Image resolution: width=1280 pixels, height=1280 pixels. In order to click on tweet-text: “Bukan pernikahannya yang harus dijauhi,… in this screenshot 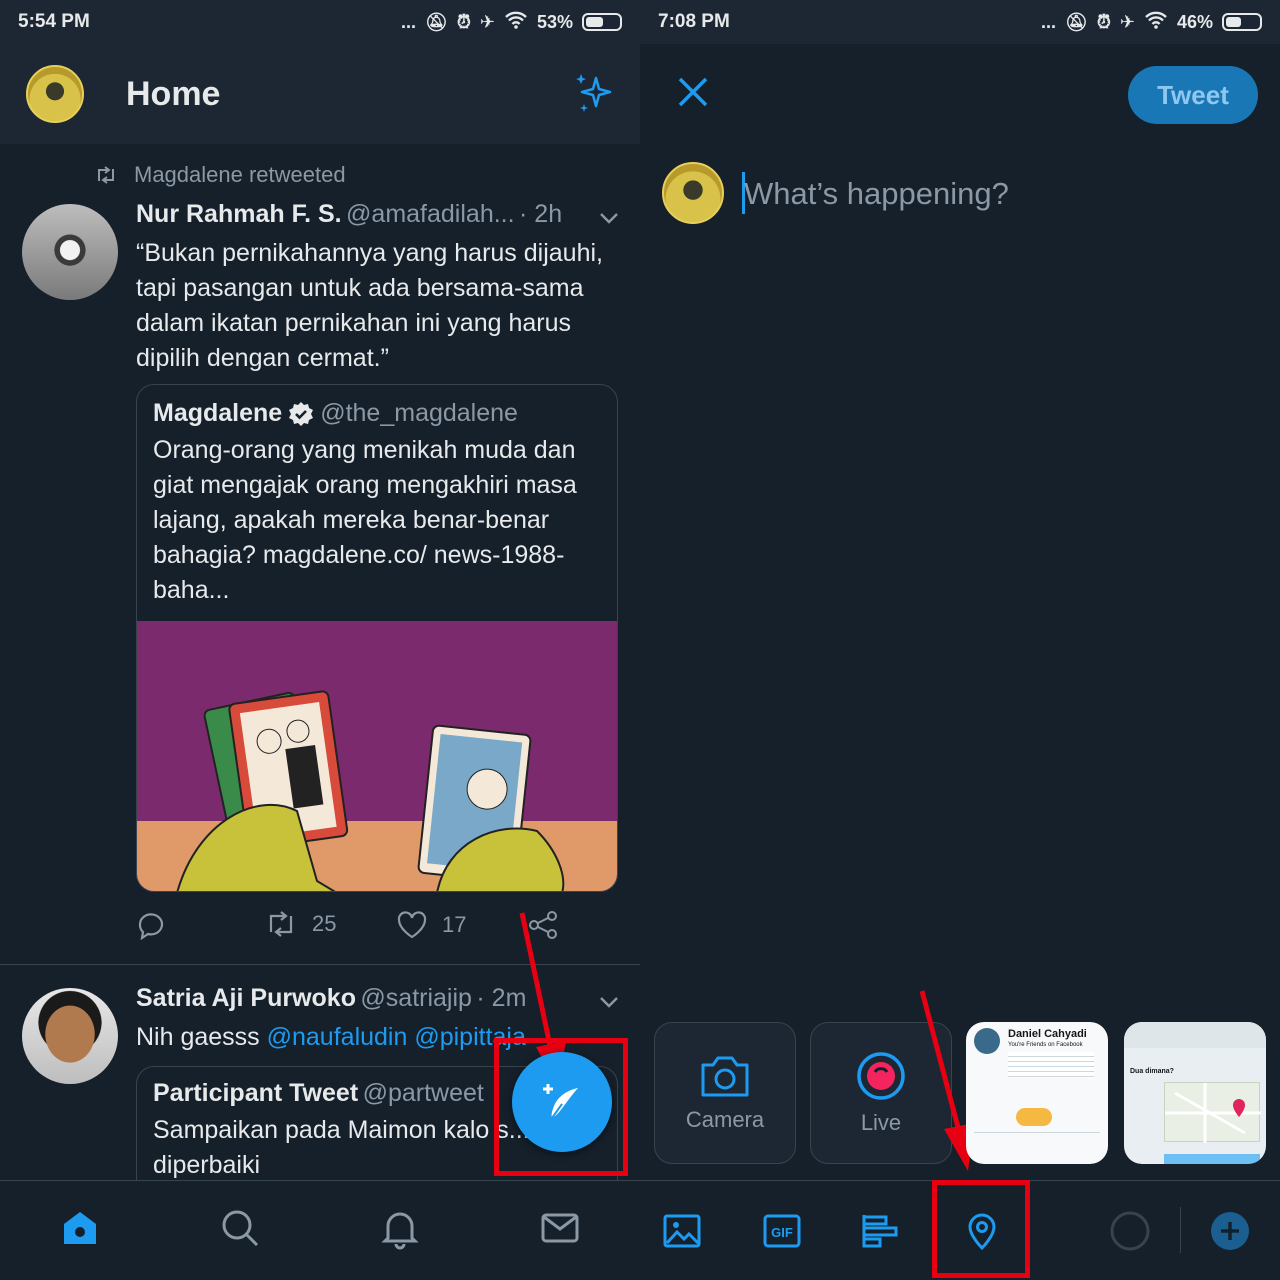, I will do `click(369, 305)`.